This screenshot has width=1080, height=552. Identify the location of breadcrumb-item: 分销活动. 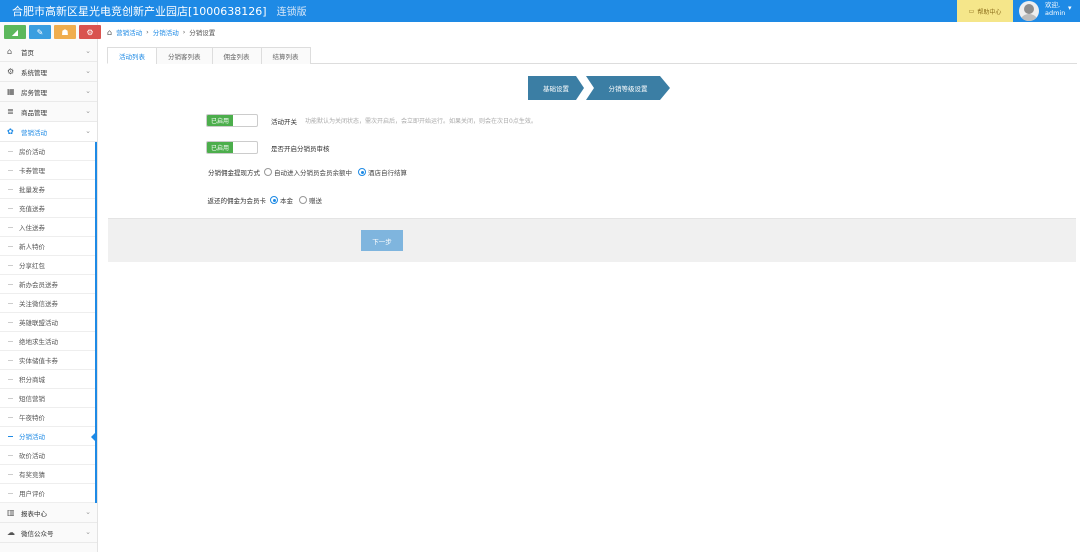
(166, 32).